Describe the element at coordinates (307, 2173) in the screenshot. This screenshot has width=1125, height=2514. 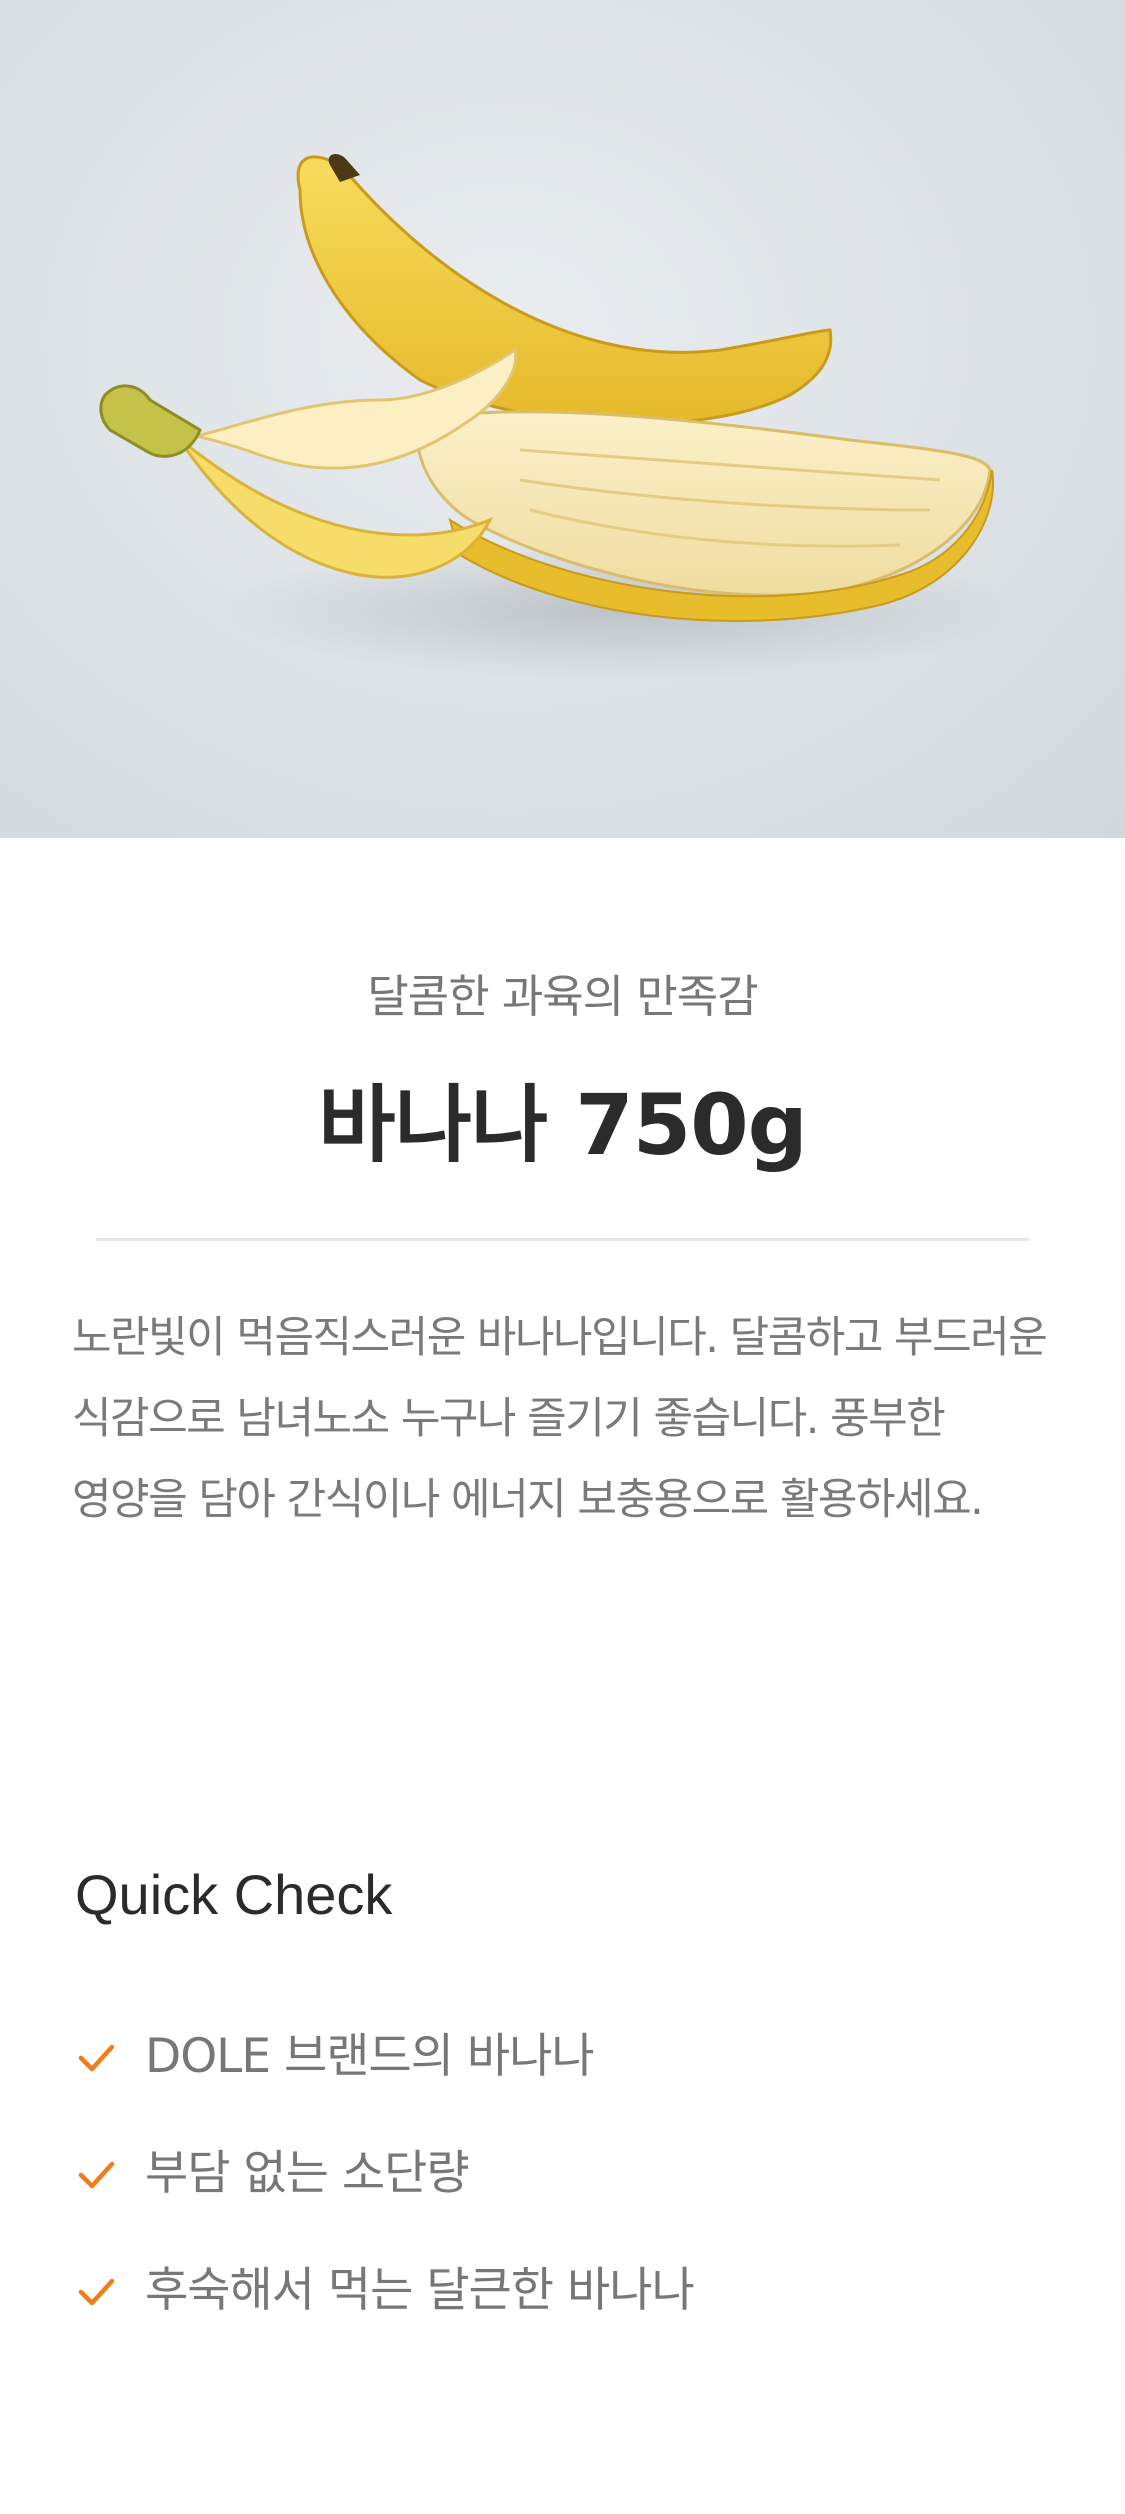
I see `quick-check-label: 부담 없는 소단량` at that location.